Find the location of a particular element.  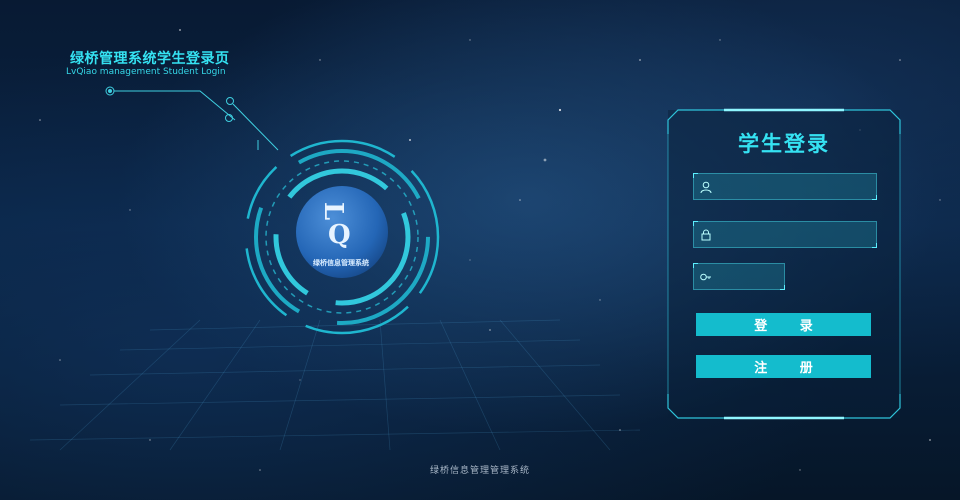

username-field is located at coordinates (785, 187).